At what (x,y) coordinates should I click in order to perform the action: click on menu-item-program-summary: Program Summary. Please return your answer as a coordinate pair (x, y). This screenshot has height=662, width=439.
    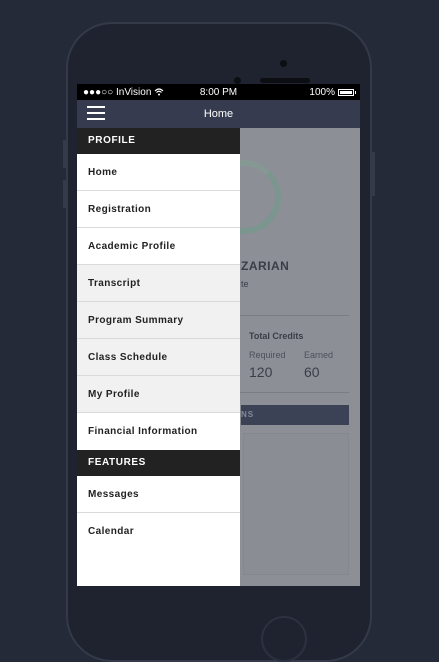
    Looking at the image, I should click on (158, 320).